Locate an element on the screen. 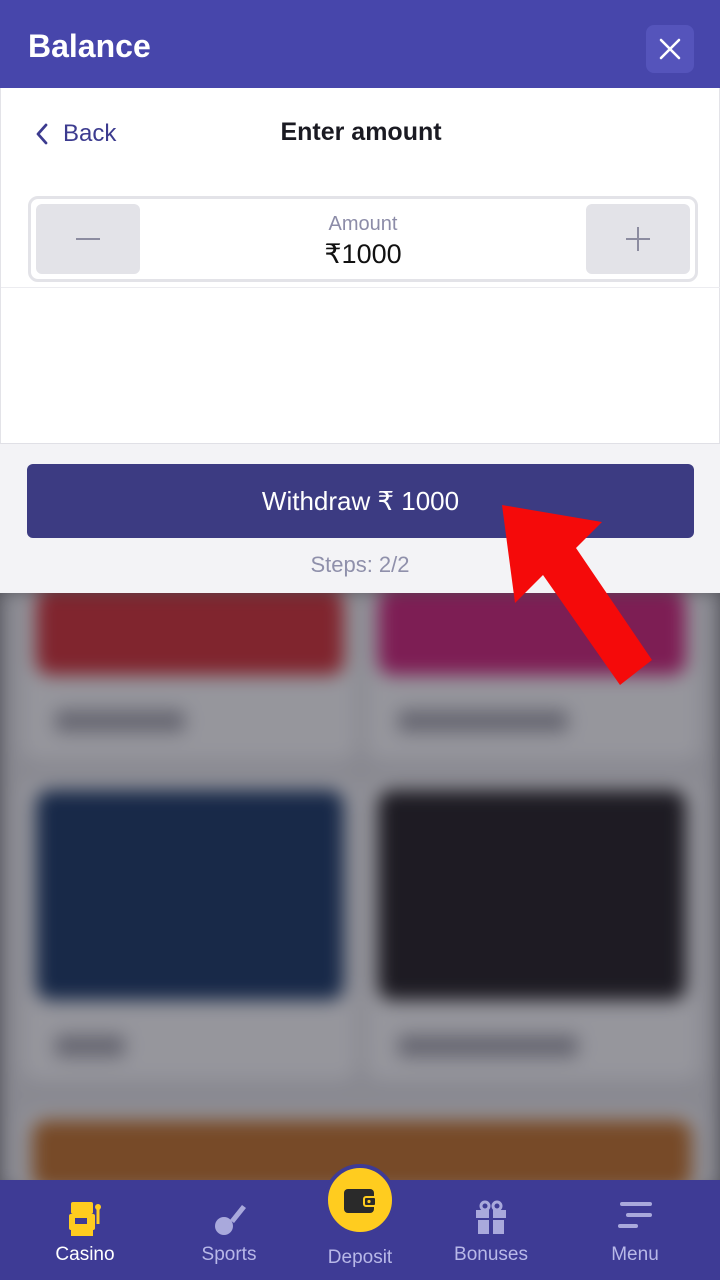 The image size is (720, 1280). nav-sports: Sports is located at coordinates (229, 1230).